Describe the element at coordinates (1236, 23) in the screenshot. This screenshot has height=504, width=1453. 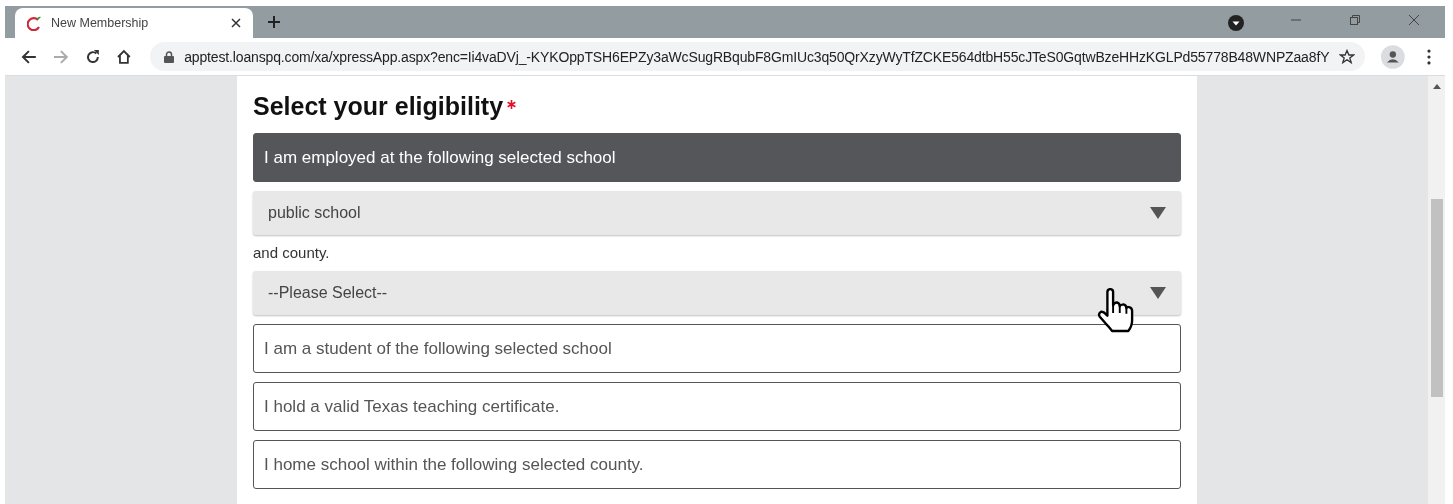
I see `dropdown-circle-icon` at that location.